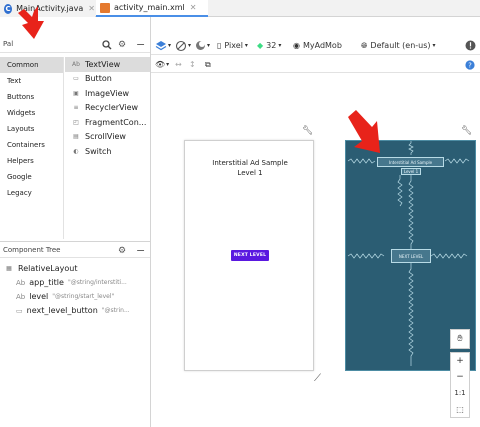 Image resolution: width=480 pixels, height=427 pixels. I want to click on device-label: Pixel, so click(233, 45).